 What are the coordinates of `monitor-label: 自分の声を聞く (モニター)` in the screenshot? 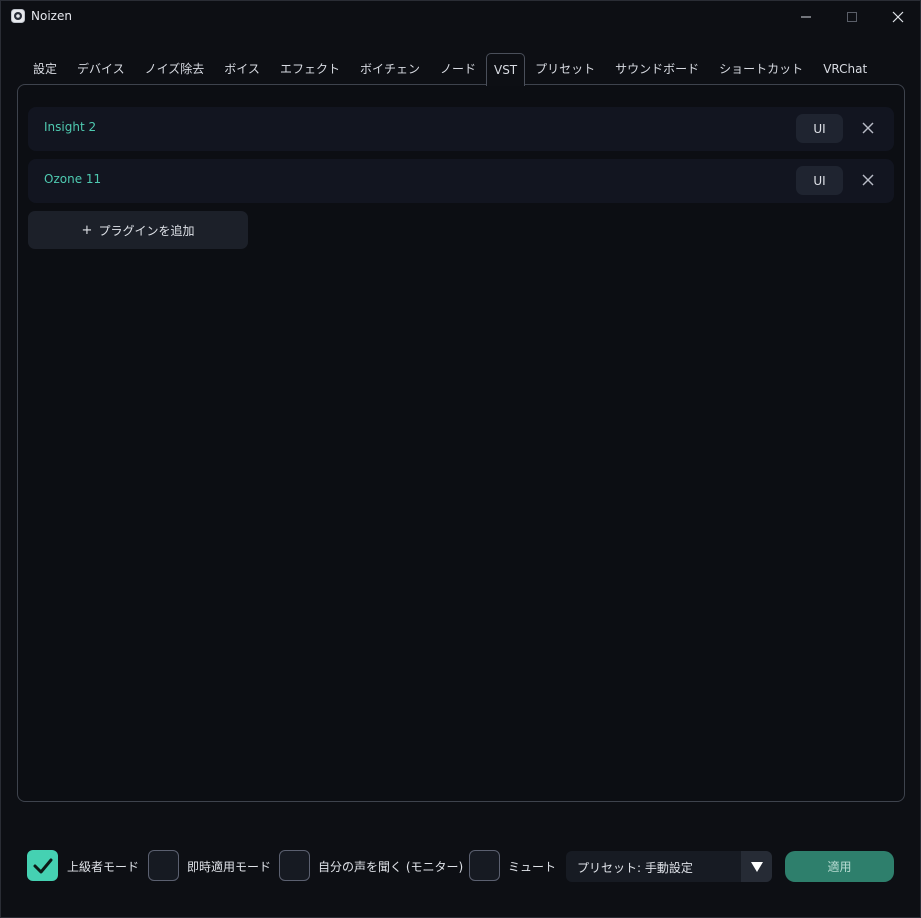 It's located at (391, 867).